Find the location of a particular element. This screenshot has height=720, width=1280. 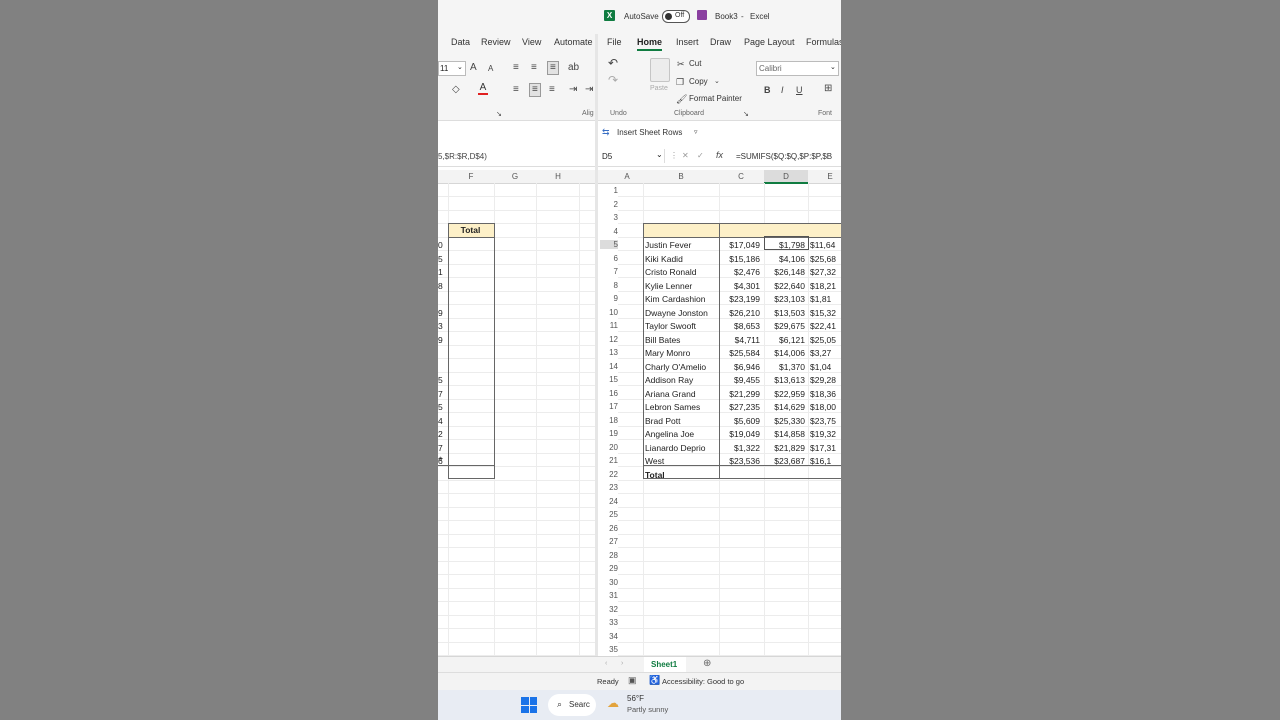

table-value-cell: $11,64 is located at coordinates (825, 245).